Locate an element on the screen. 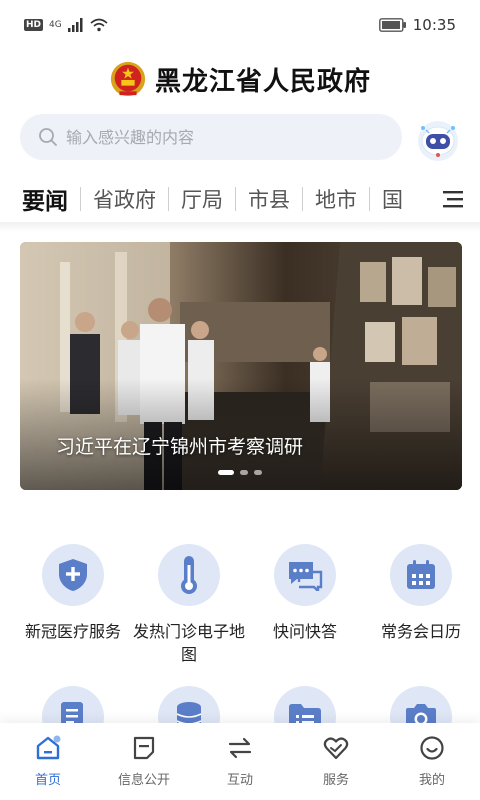 The height and width of the screenshot is (800, 480). nav-services: 服务 is located at coordinates (336, 761).